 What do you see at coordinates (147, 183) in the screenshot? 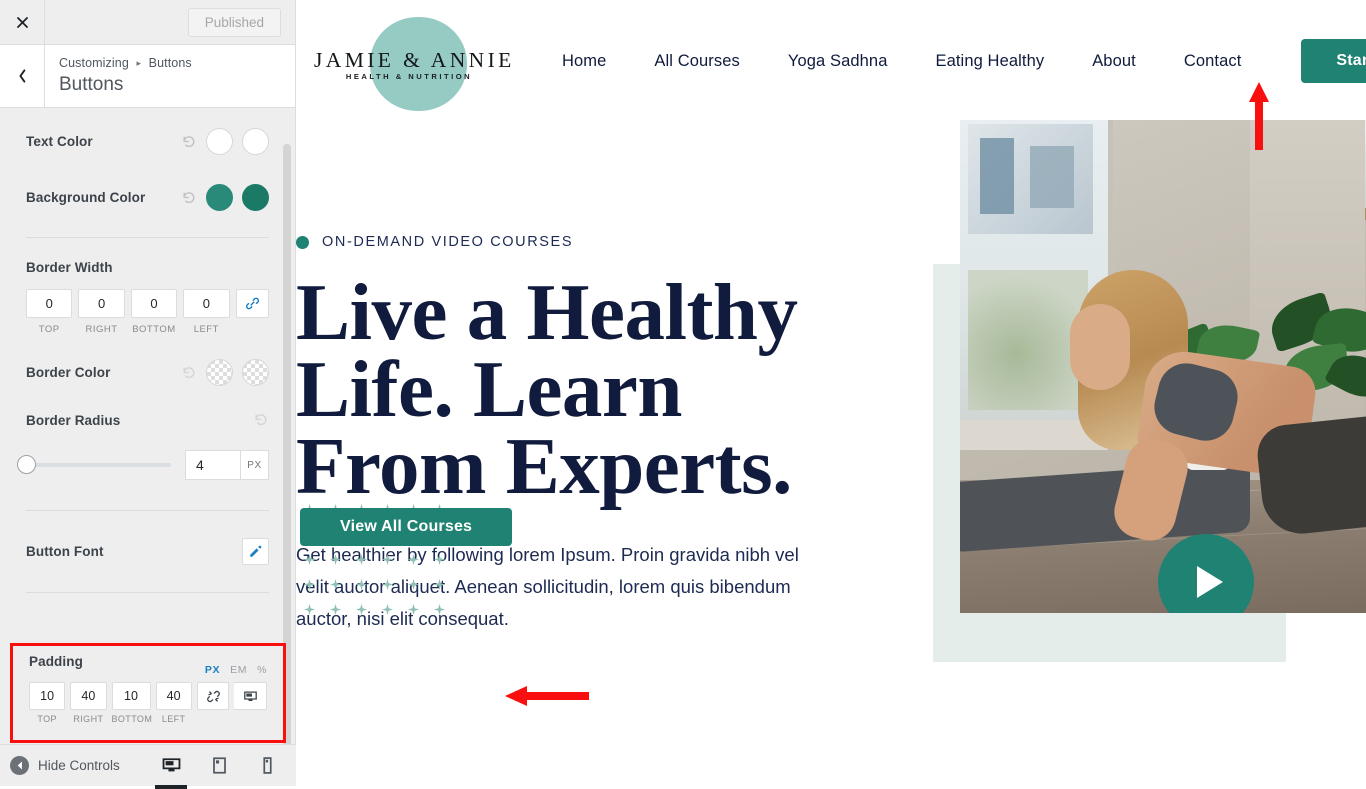
I see `control-background-color: Background Color` at bounding box center [147, 183].